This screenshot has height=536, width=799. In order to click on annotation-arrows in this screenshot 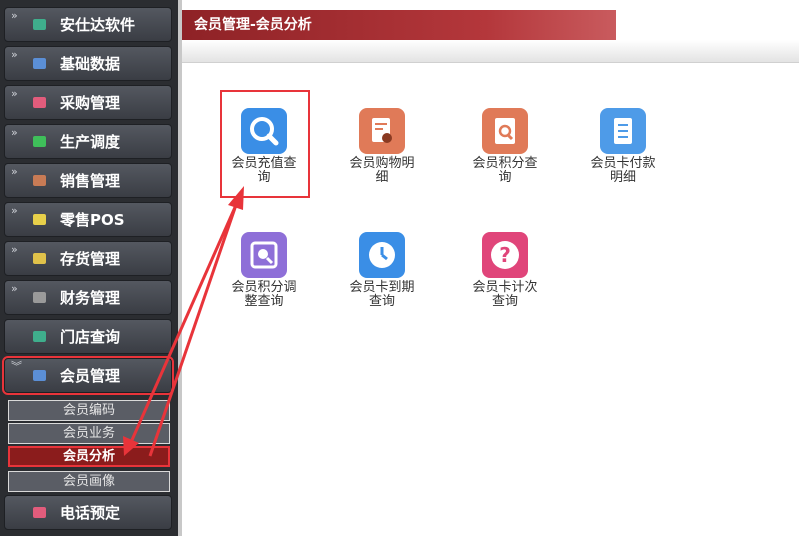, I will do `click(183, 321)`.